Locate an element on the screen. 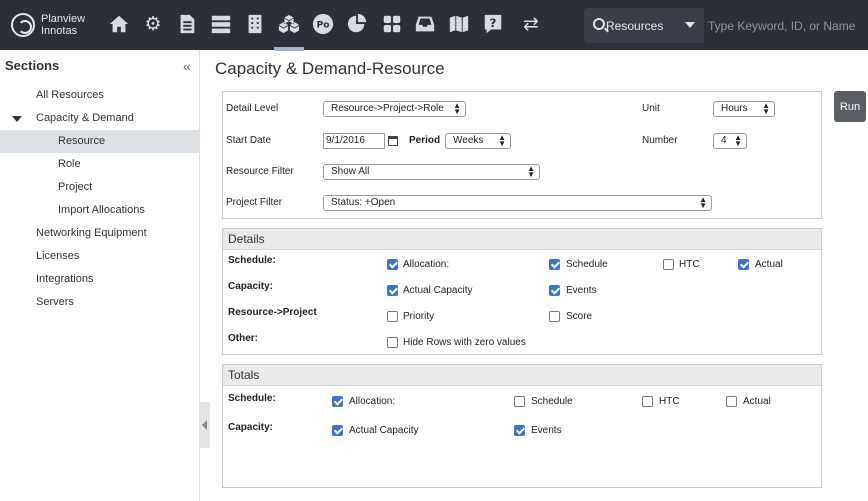 This screenshot has height=501, width=868. totals-actual-text: Actual is located at coordinates (757, 401).